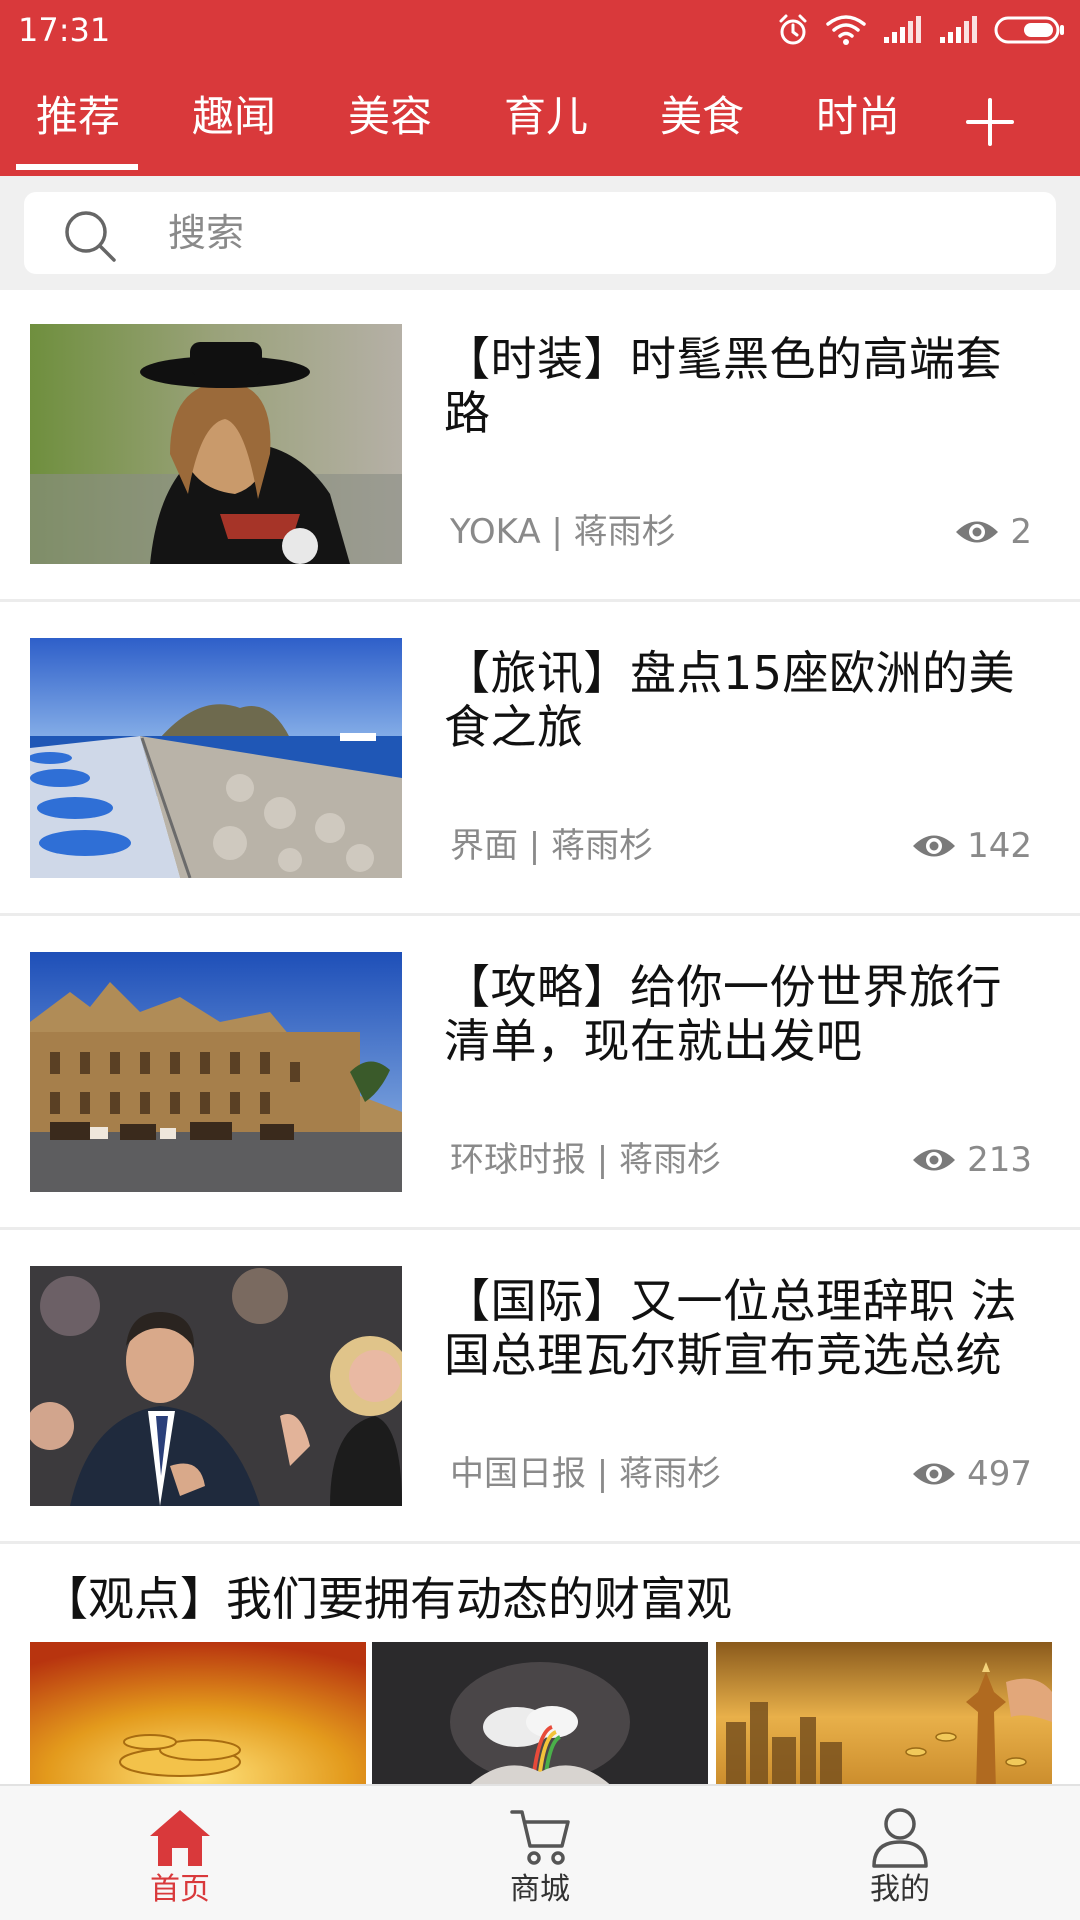 The height and width of the screenshot is (1920, 1080). What do you see at coordinates (1030, 30) in the screenshot?
I see `battery-icon` at bounding box center [1030, 30].